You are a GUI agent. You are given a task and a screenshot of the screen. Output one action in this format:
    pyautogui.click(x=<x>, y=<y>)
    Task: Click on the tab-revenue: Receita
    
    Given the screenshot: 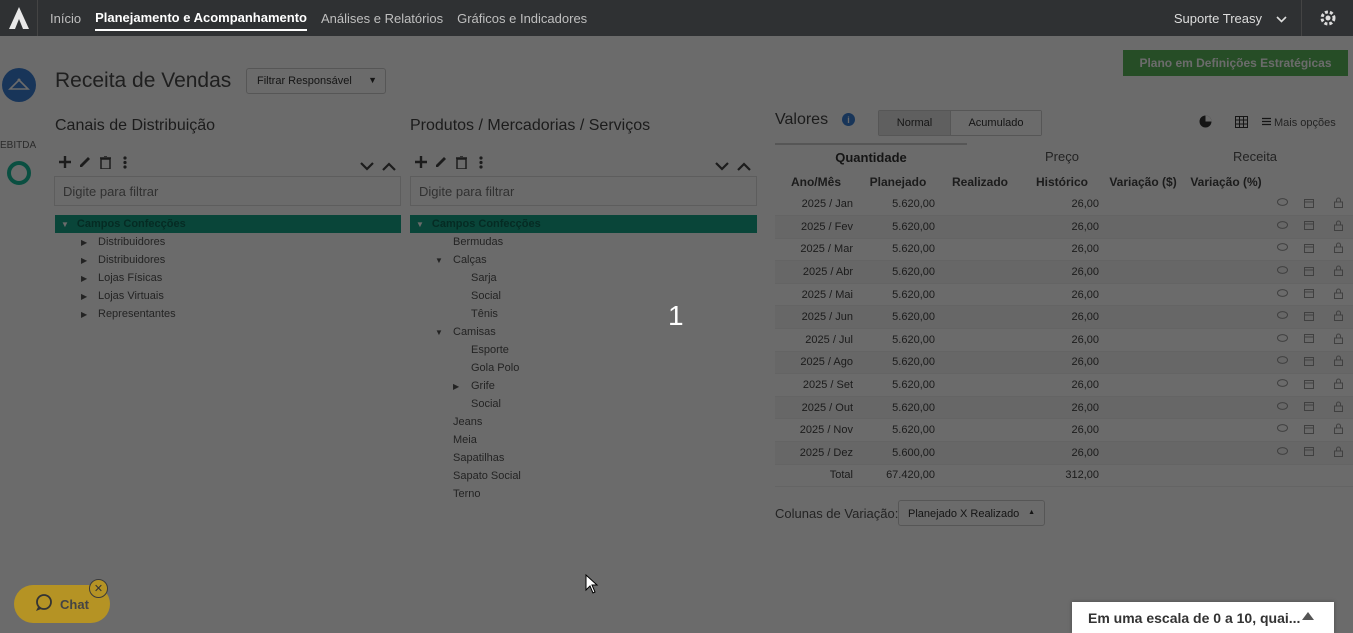 What is the action you would take?
    pyautogui.click(x=1255, y=156)
    